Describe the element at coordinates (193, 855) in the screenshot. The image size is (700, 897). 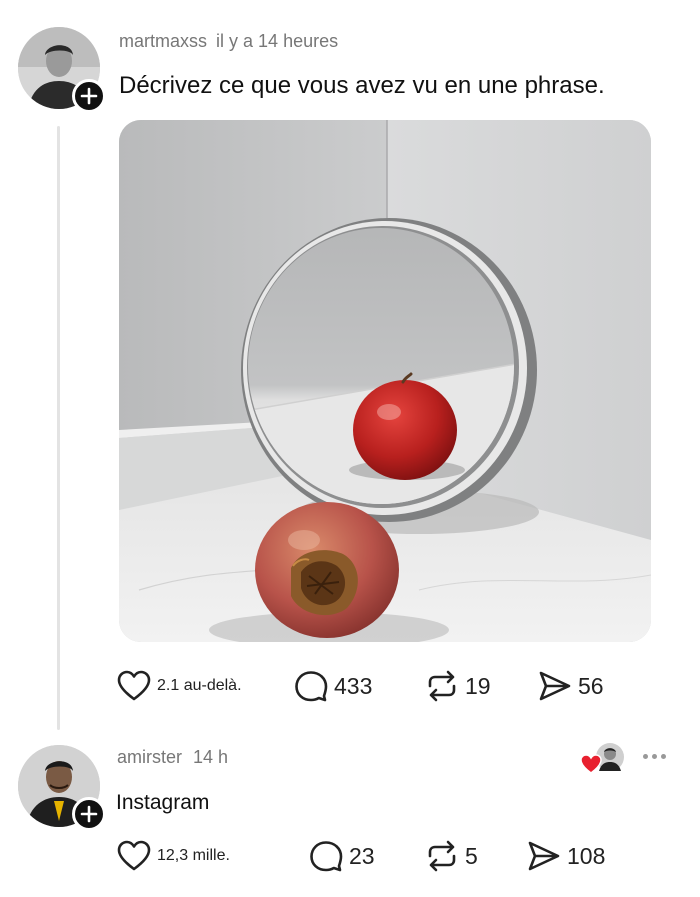
I see `like-count: 12,3 mille.` at that location.